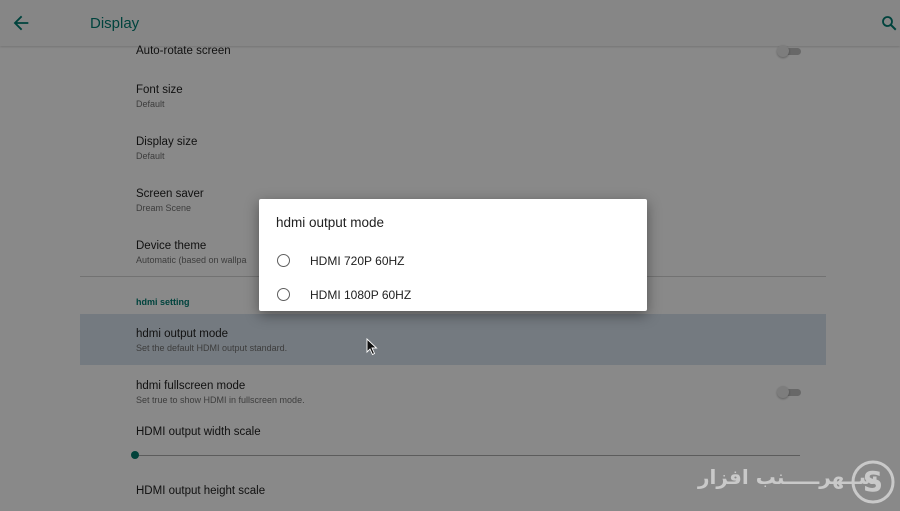 Image resolution: width=900 pixels, height=511 pixels. Describe the element at coordinates (453, 261) in the screenshot. I see `dialog-option-720p: HDMI 720P 60HZ` at that location.